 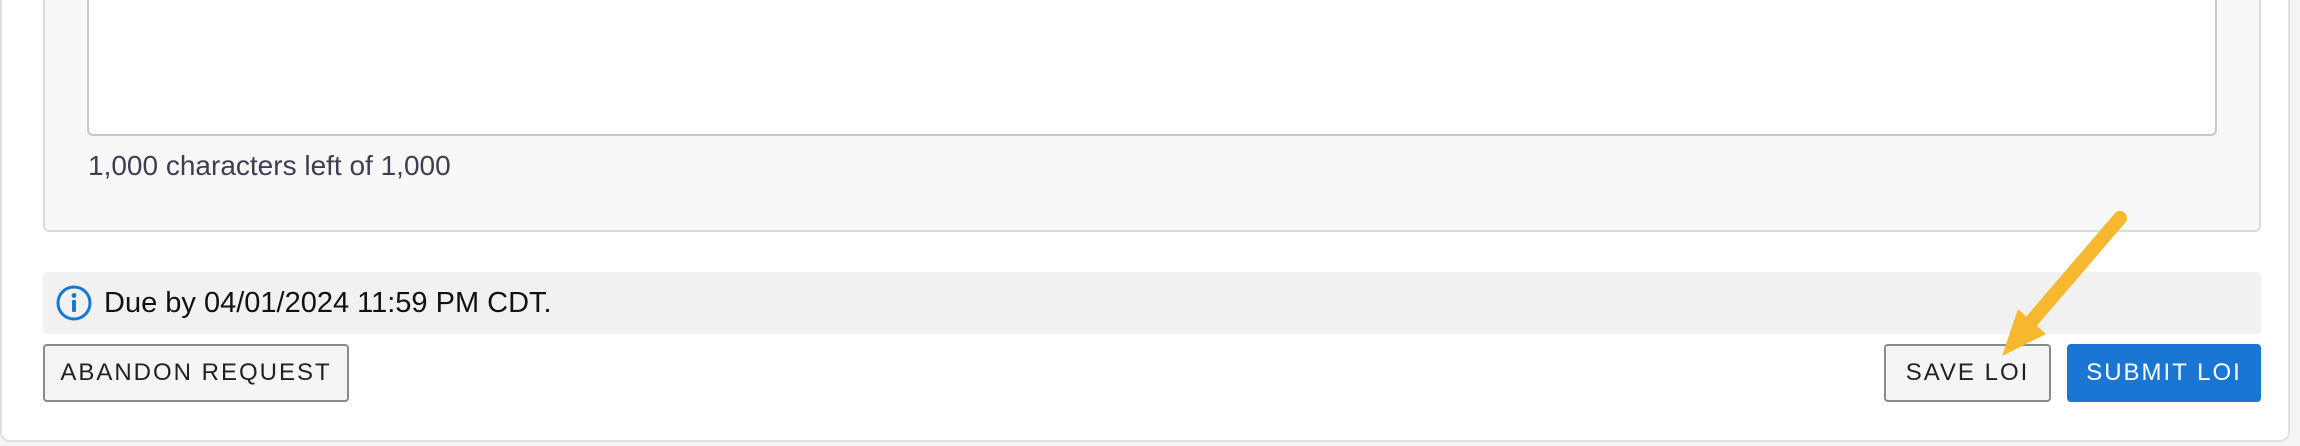 I want to click on info-icon, so click(x=74, y=303).